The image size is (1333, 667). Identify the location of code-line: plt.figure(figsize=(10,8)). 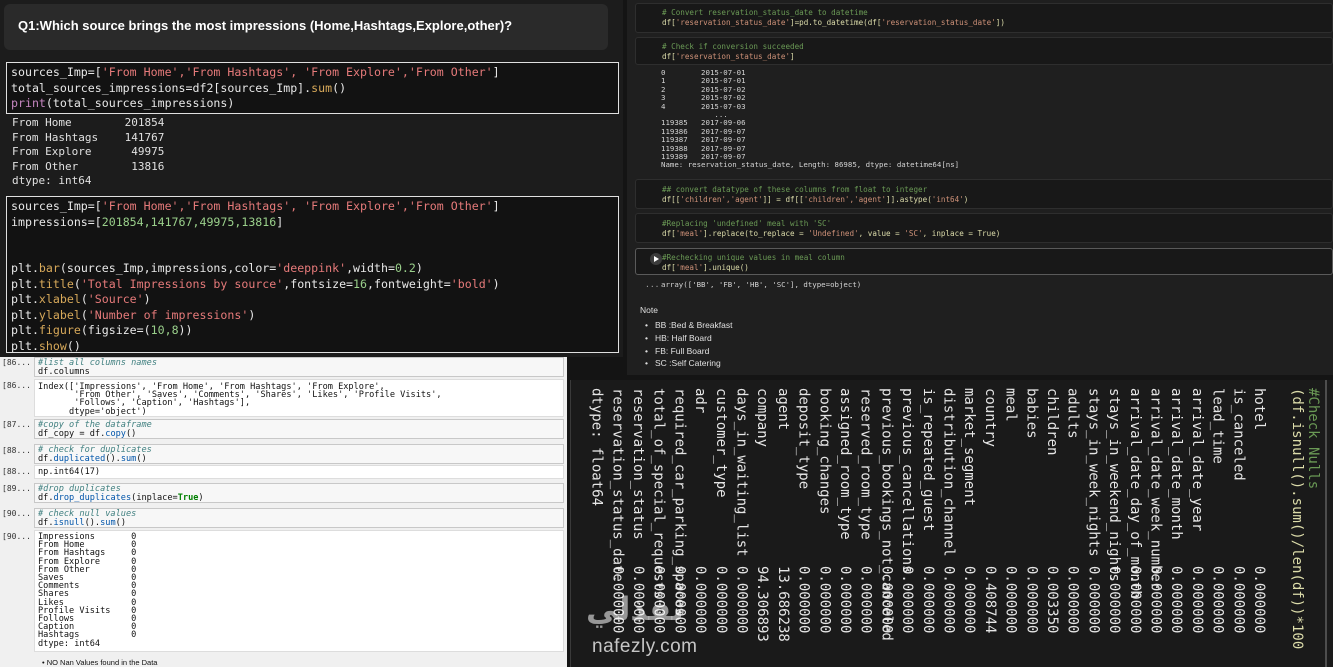
(102, 330).